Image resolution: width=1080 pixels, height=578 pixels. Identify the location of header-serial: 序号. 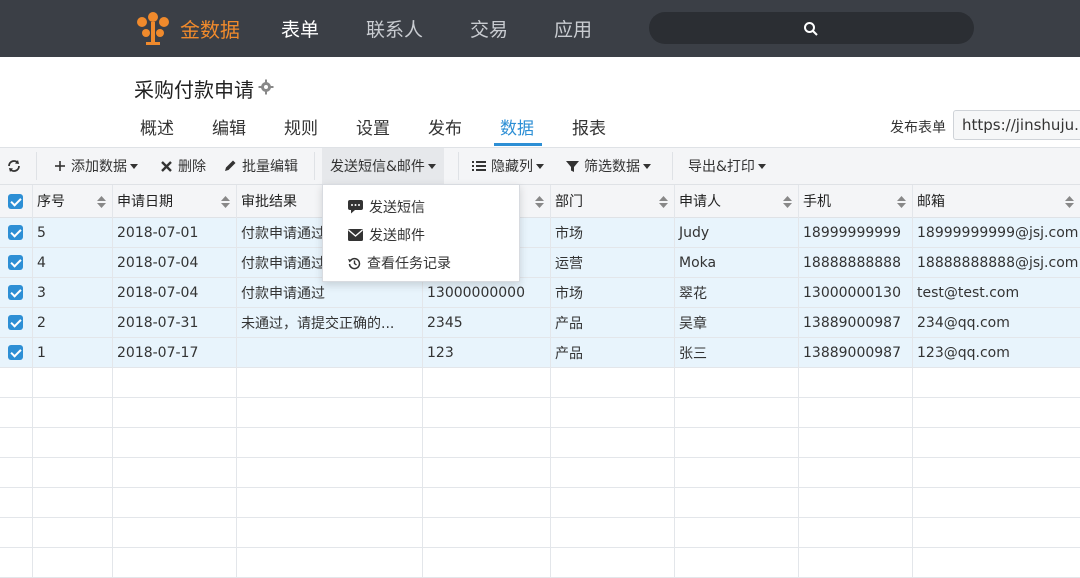
(72, 201).